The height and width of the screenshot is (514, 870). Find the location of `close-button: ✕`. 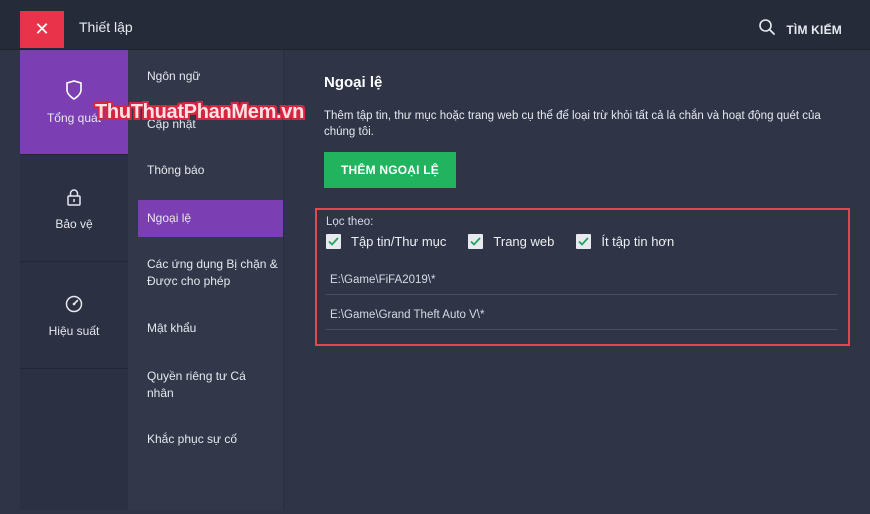

close-button: ✕ is located at coordinates (42, 29).